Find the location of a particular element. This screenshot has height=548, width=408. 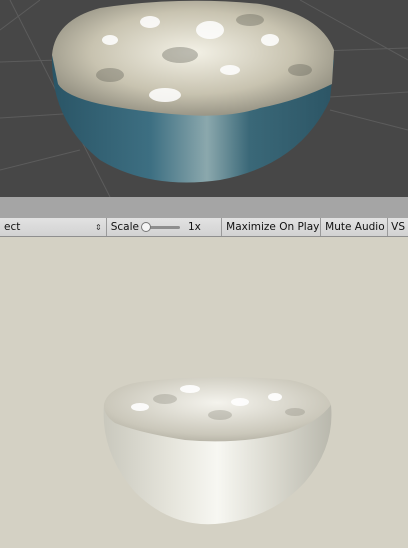

scale-value: 1x is located at coordinates (194, 227).